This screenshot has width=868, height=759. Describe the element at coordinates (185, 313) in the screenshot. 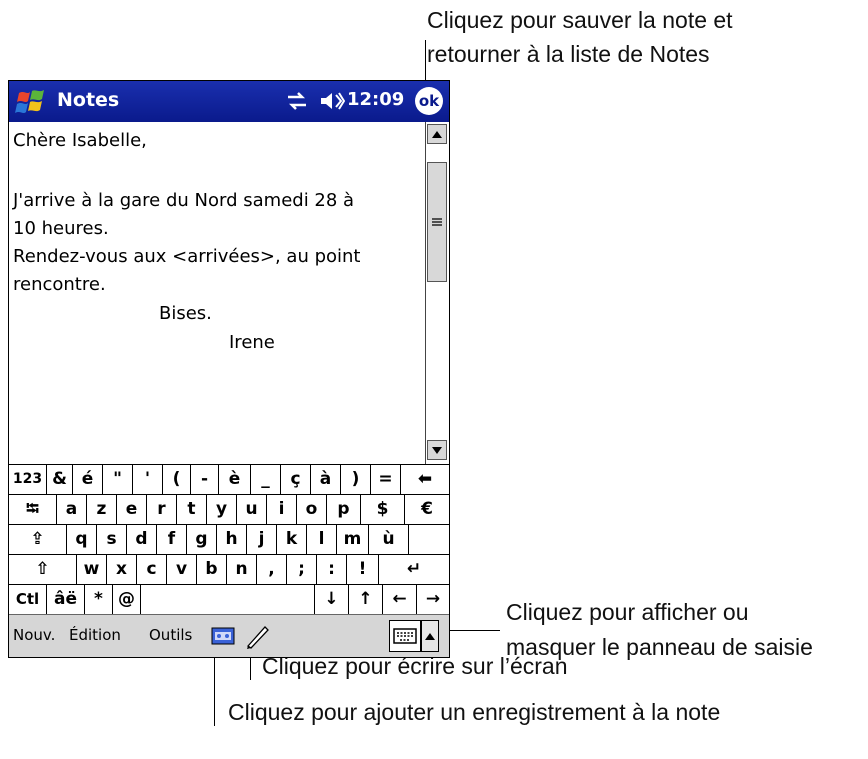

I see `note-line: Bises.` at that location.